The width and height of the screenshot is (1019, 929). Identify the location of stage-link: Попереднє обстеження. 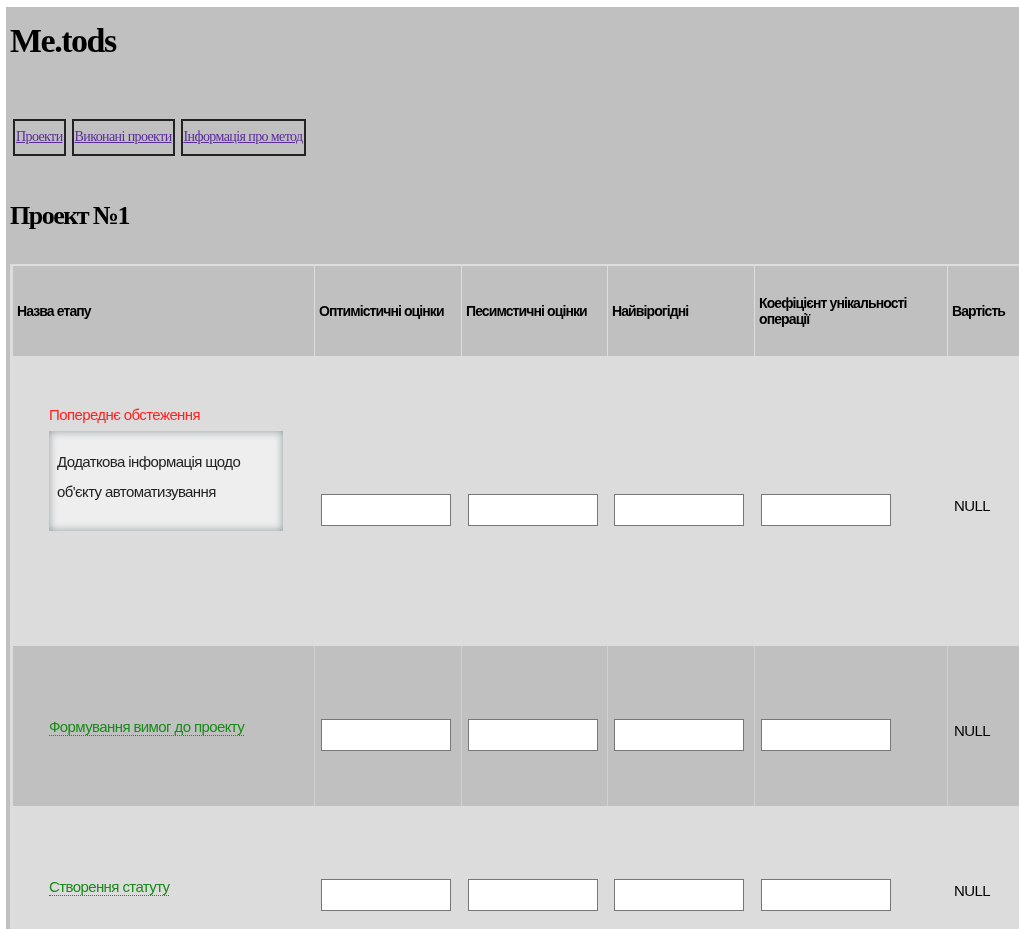
(124, 414).